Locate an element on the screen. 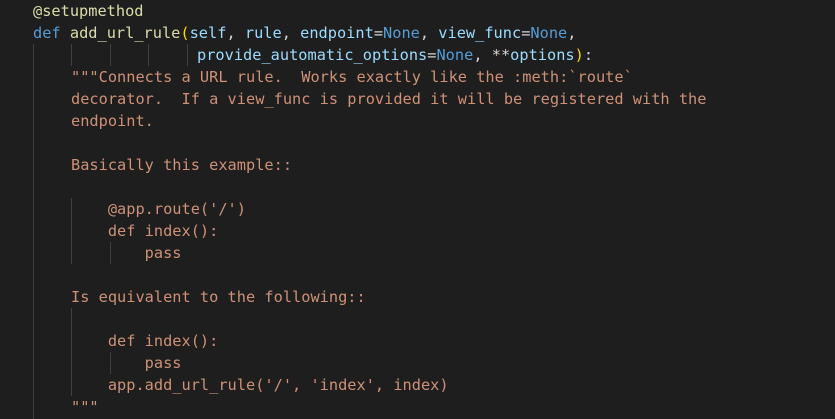 This screenshot has width=835, height=419. close-paren: ) is located at coordinates (579, 55).